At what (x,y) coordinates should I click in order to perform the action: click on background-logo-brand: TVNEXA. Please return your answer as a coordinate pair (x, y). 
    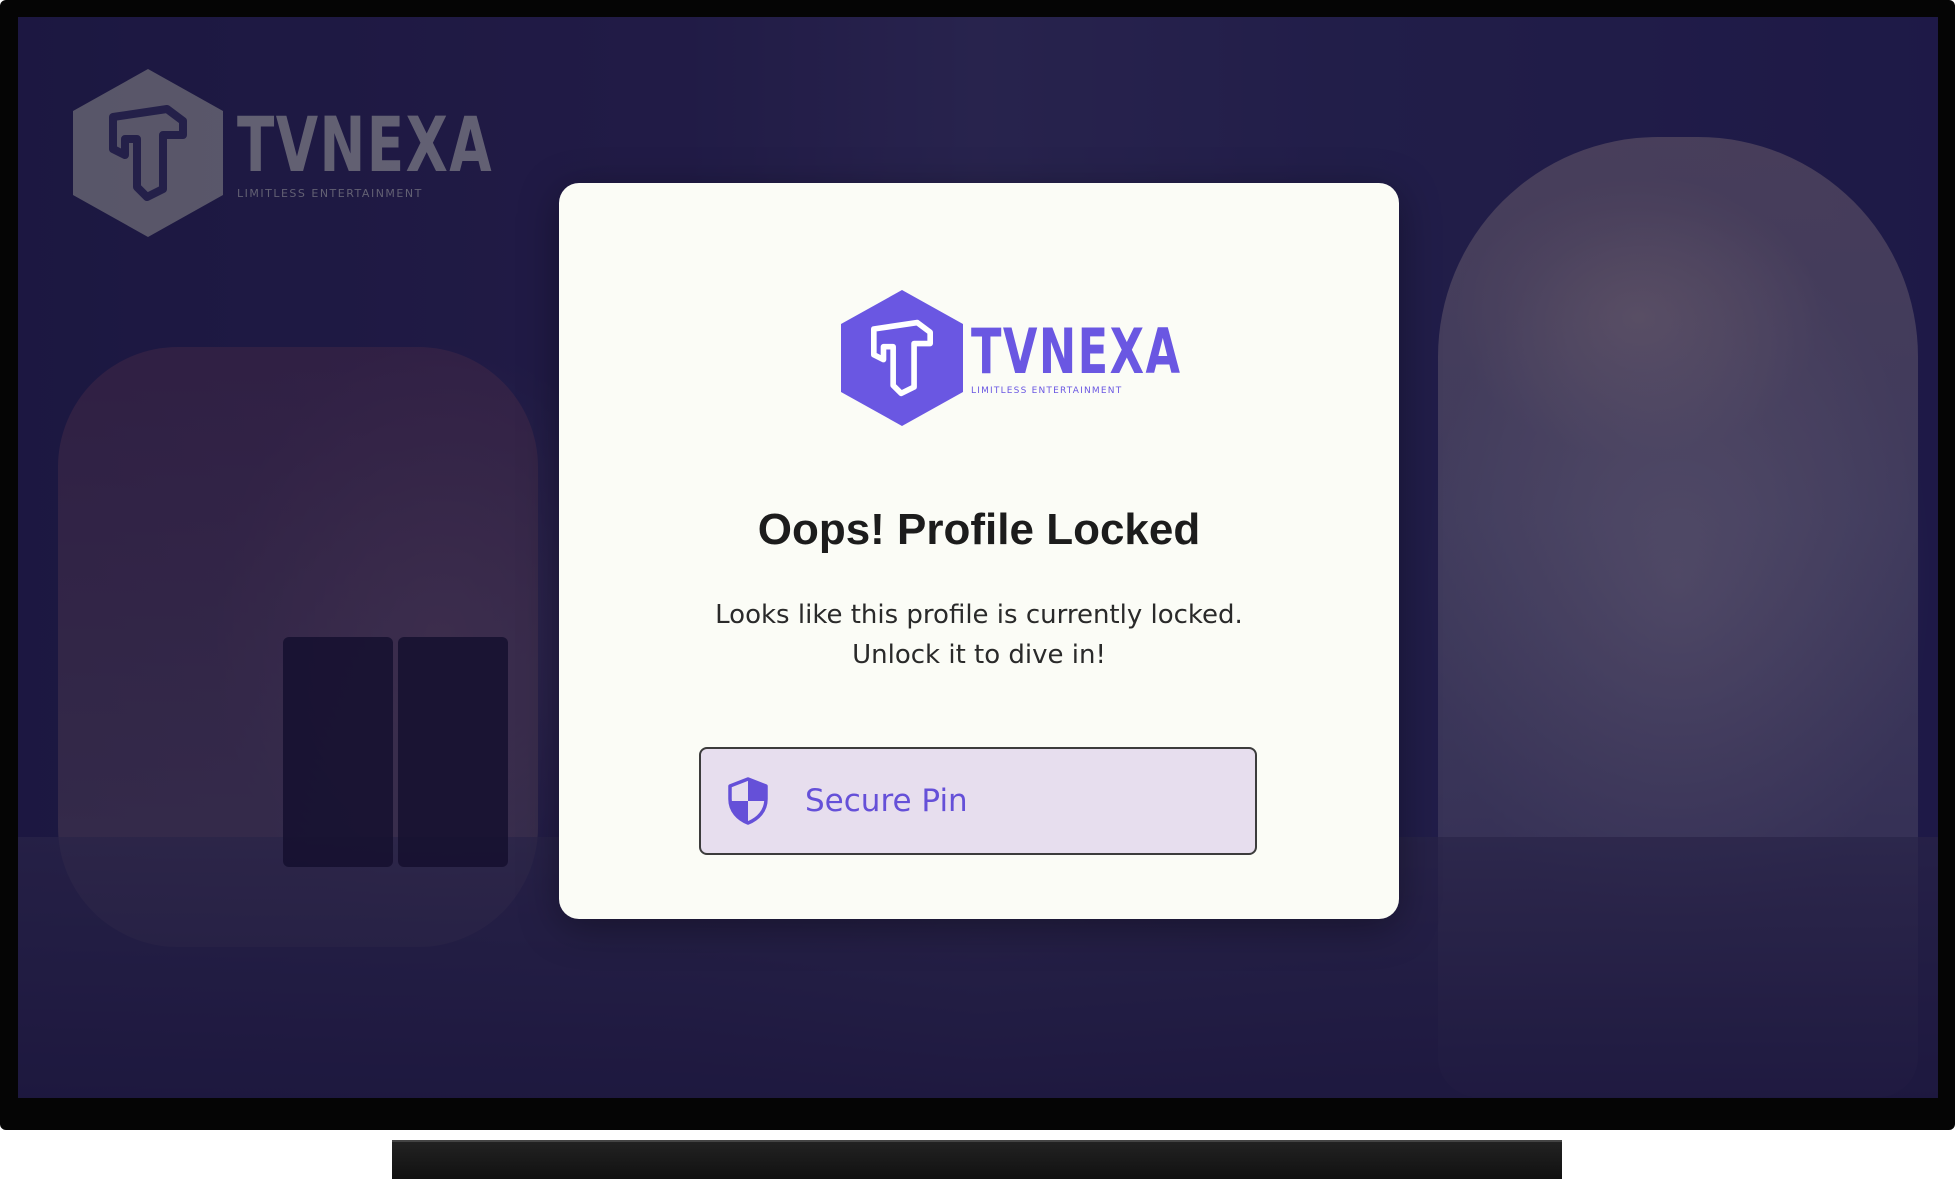
    Looking at the image, I should click on (365, 144).